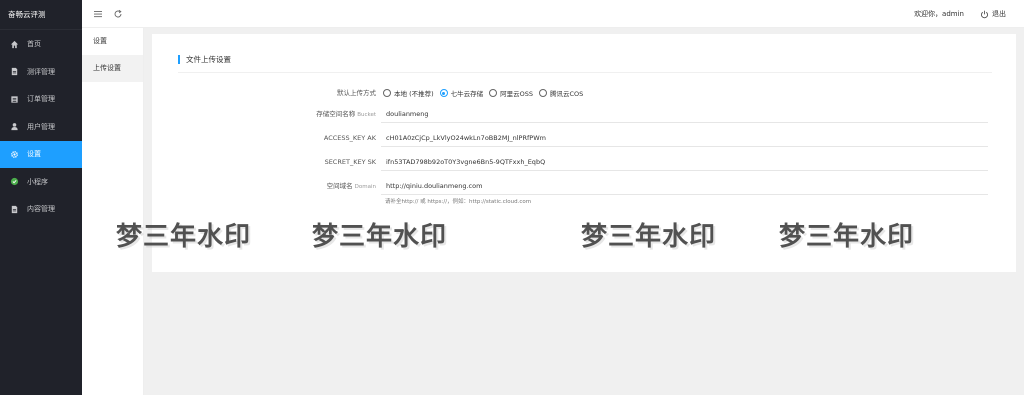 The height and width of the screenshot is (395, 1024). I want to click on domain-label: 空间域名 Domain, so click(351, 186).